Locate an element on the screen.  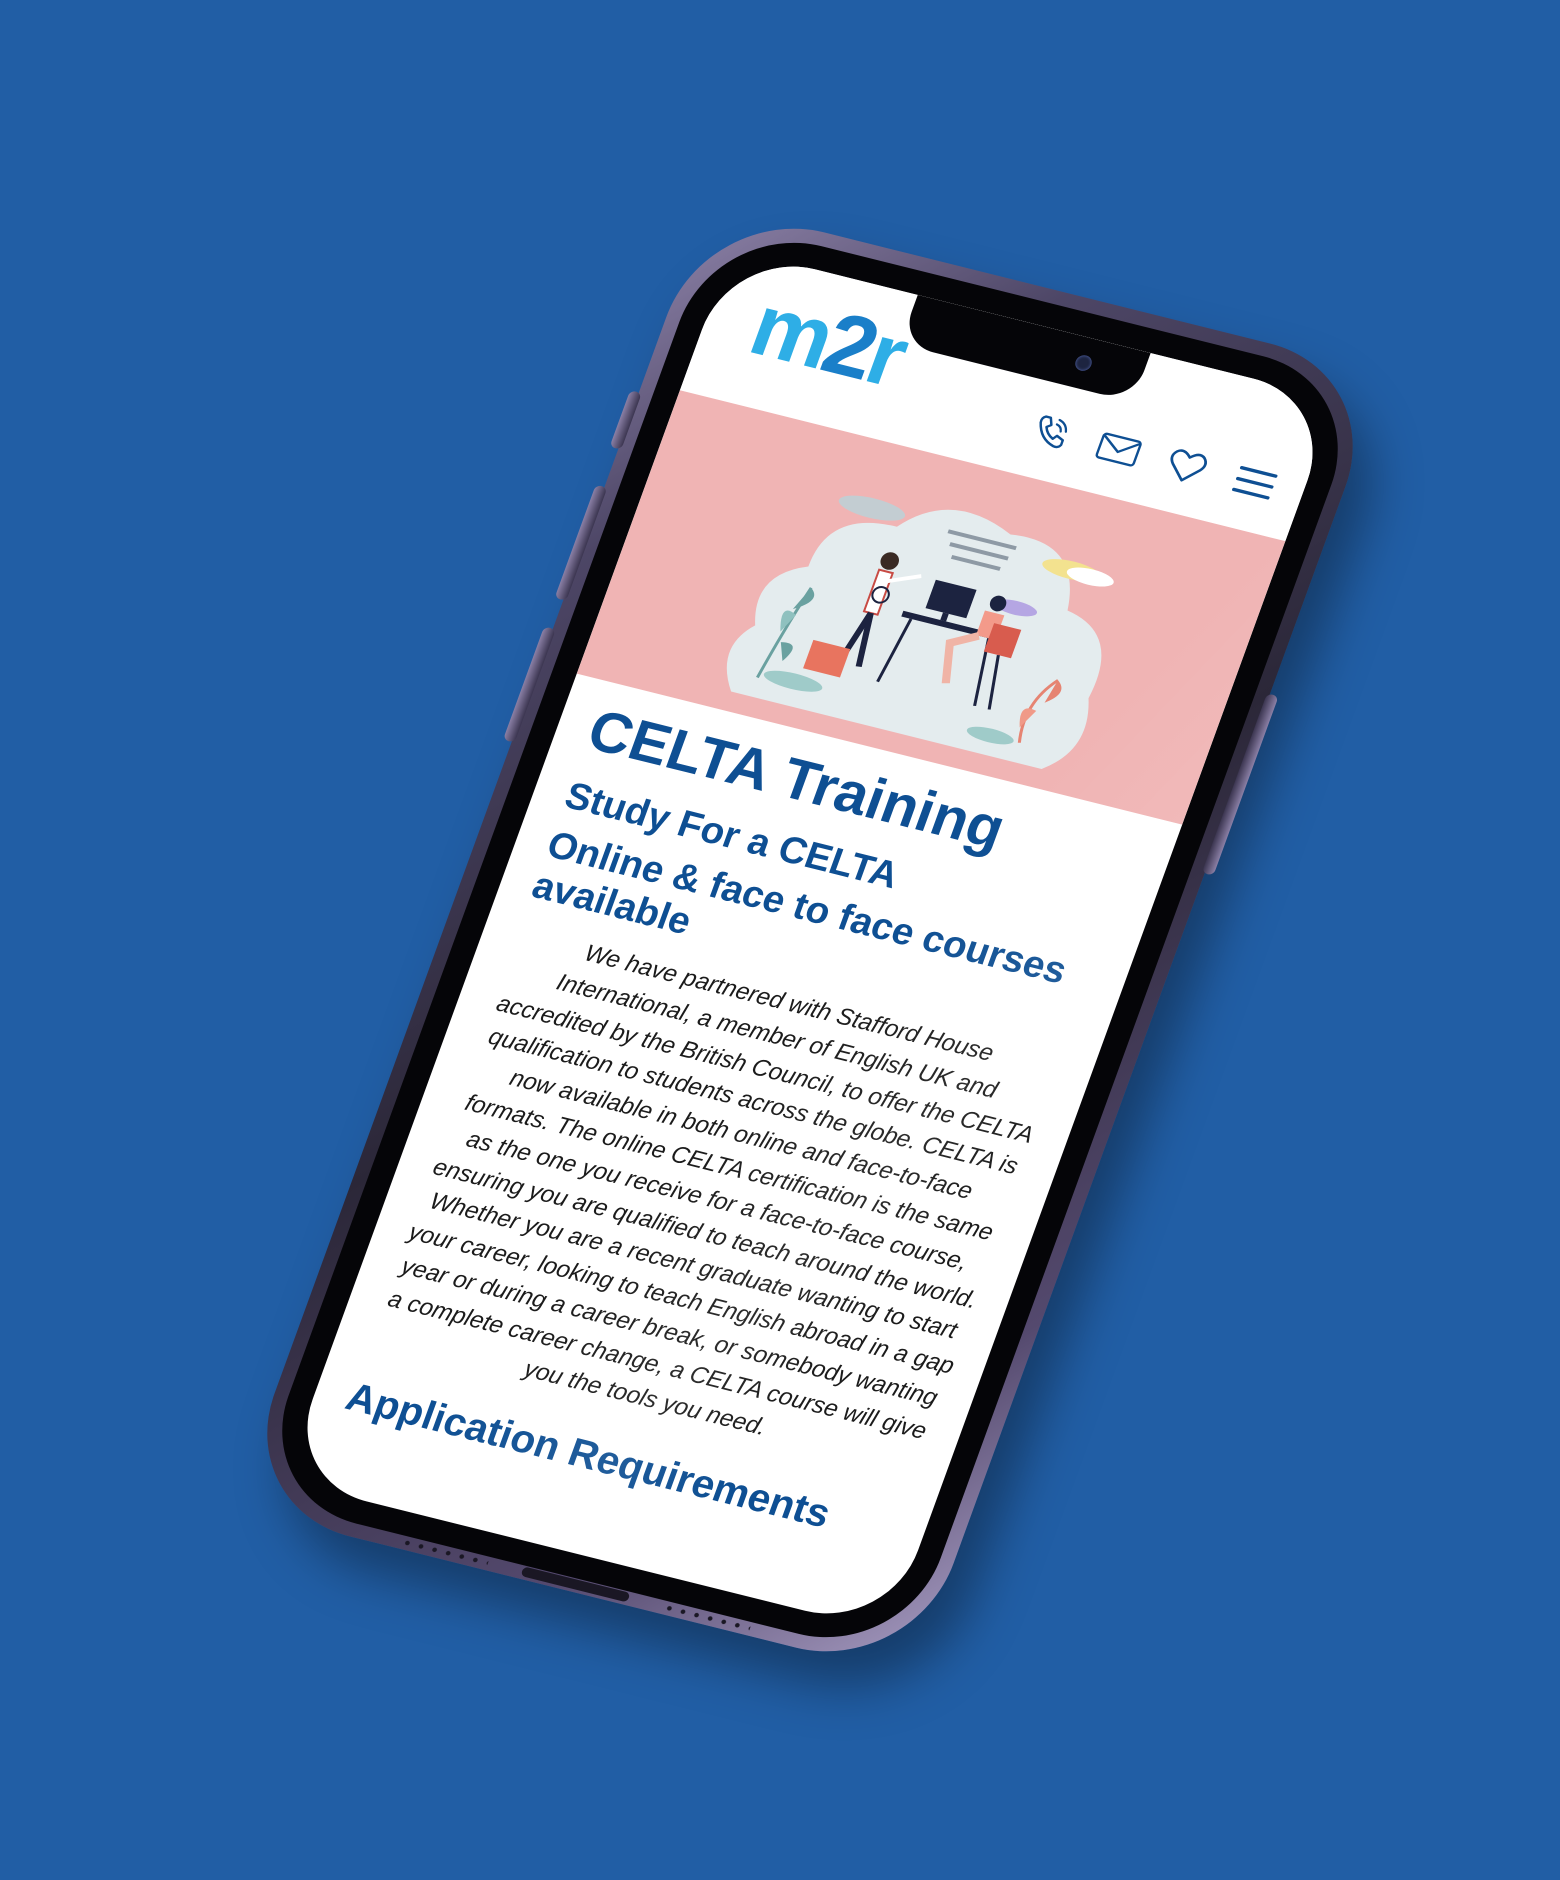
heart-icon-graphic is located at coordinates (1188, 465).